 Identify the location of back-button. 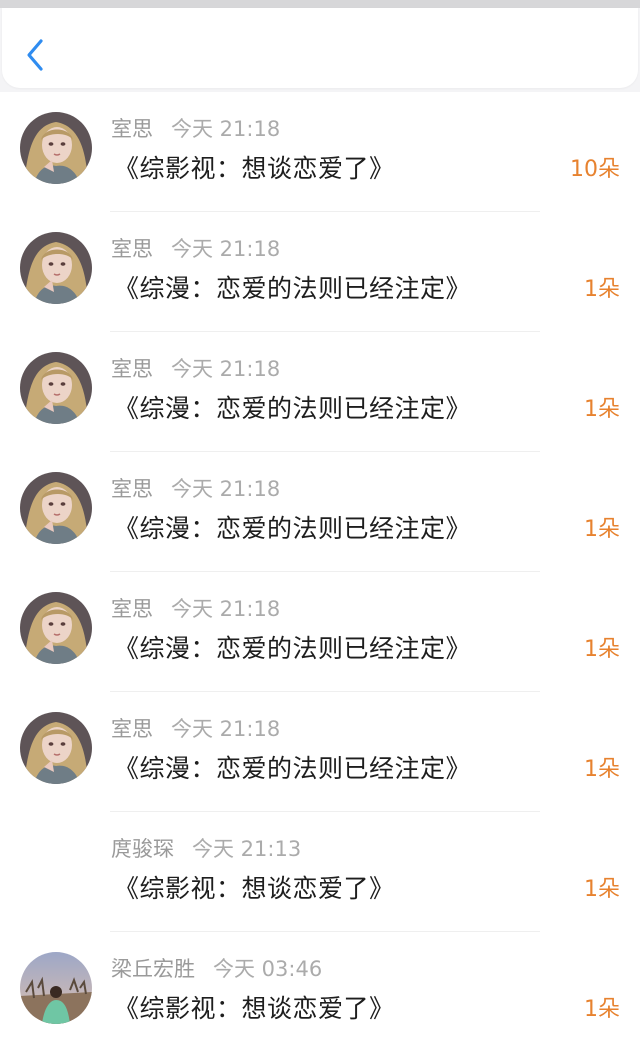
(36, 54).